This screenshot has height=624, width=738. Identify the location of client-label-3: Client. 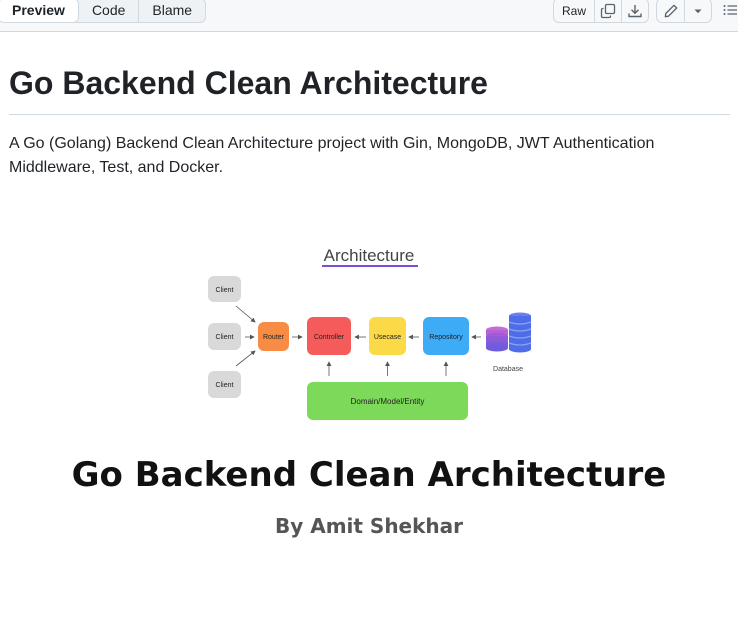
(225, 385).